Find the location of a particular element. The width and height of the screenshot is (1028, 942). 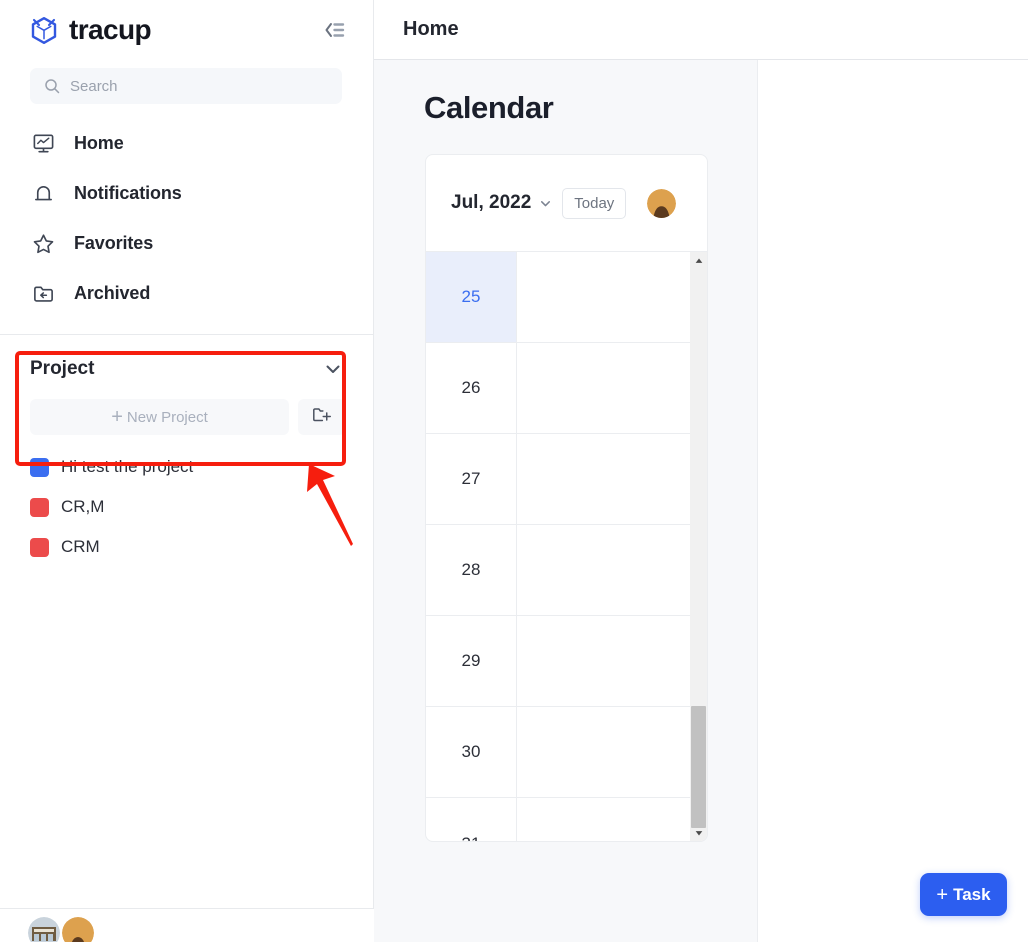

new-folder-button is located at coordinates (321, 417).